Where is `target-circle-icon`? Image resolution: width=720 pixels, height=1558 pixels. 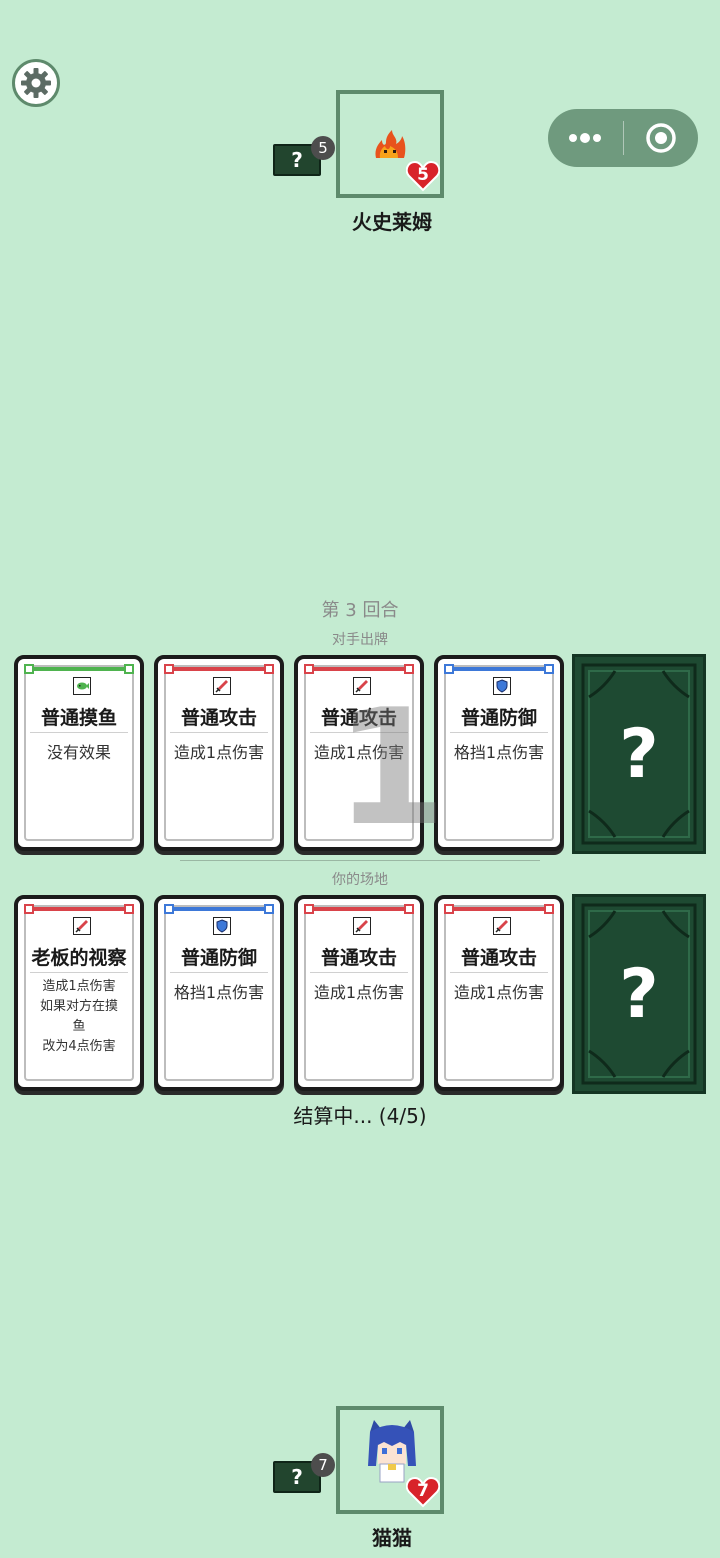
target-circle-icon is located at coordinates (661, 138).